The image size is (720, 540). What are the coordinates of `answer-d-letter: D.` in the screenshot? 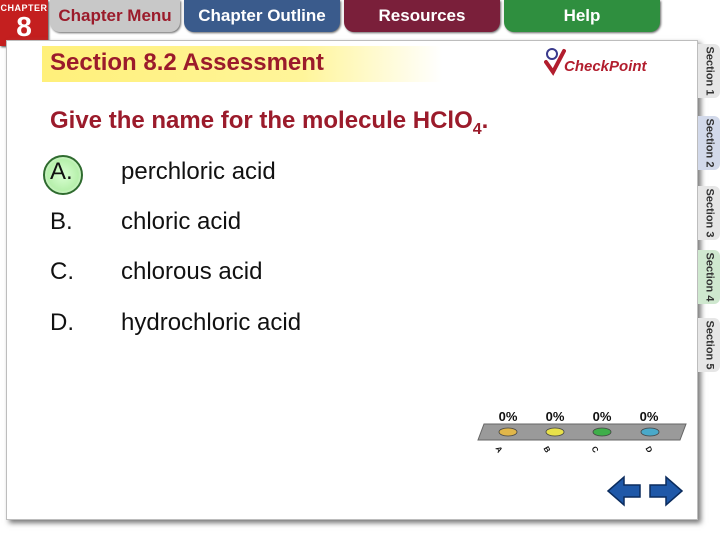 It's located at (62, 323).